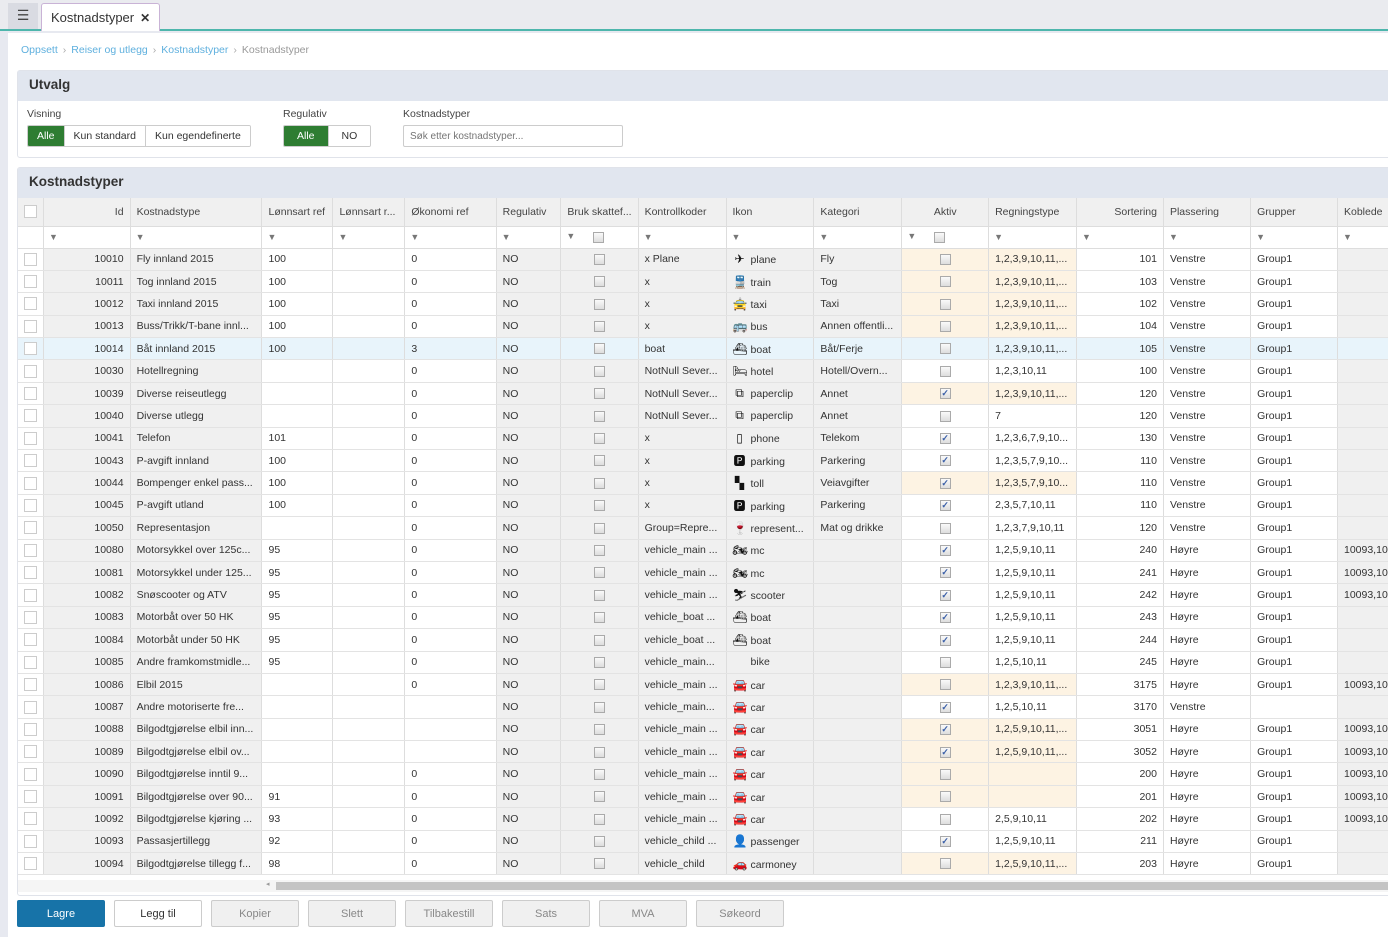 The width and height of the screenshot is (1388, 937). Describe the element at coordinates (109, 50) in the screenshot. I see `breadcrumb-reiser: Reiser og utlegg` at that location.